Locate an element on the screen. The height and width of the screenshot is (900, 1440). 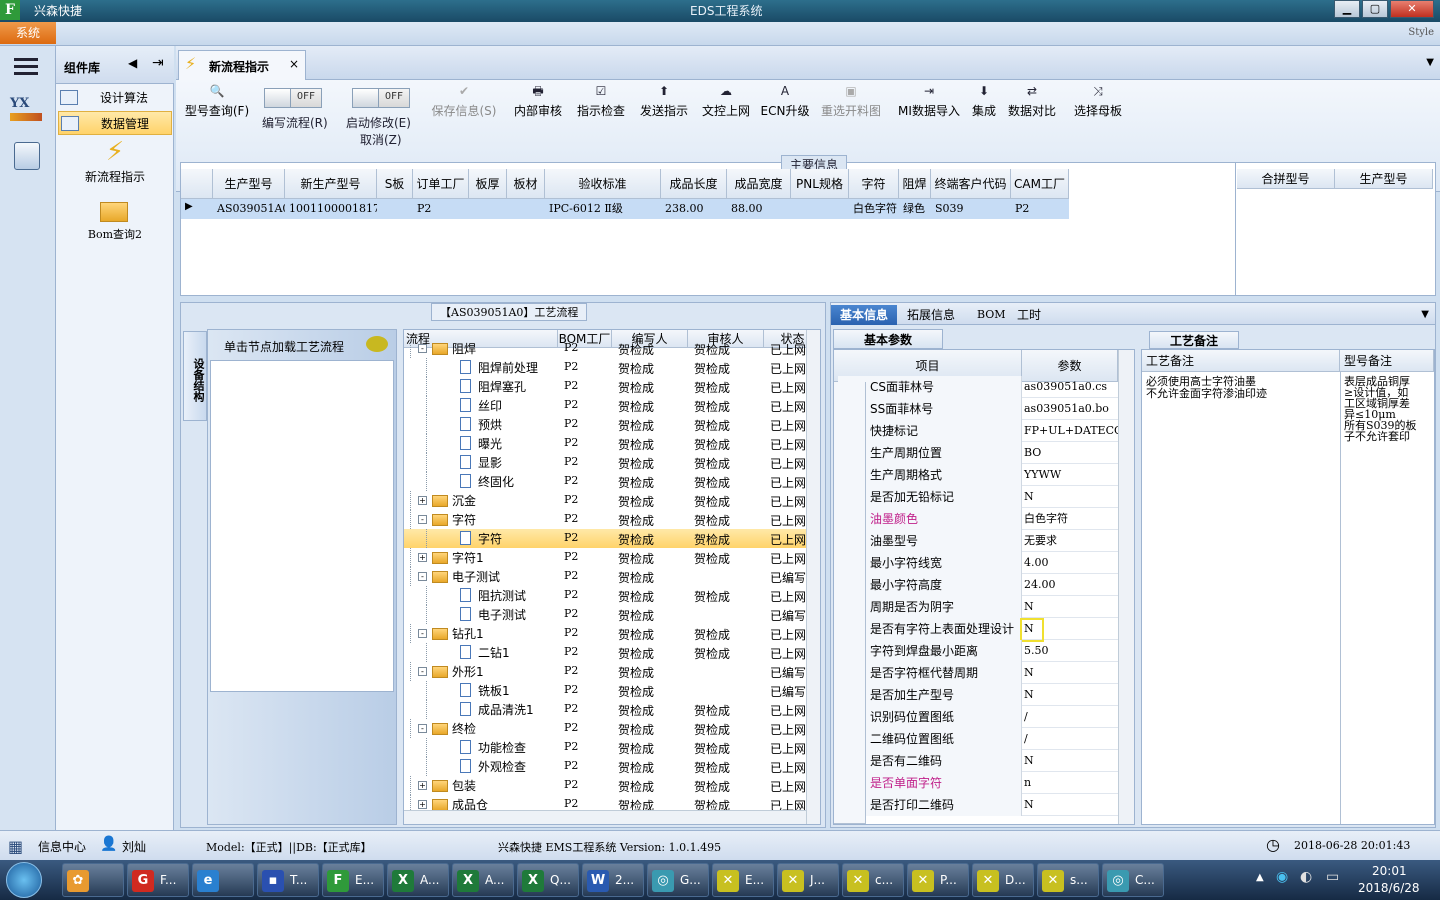
edit-flow-toggle: OFF is located at coordinates (293, 98).